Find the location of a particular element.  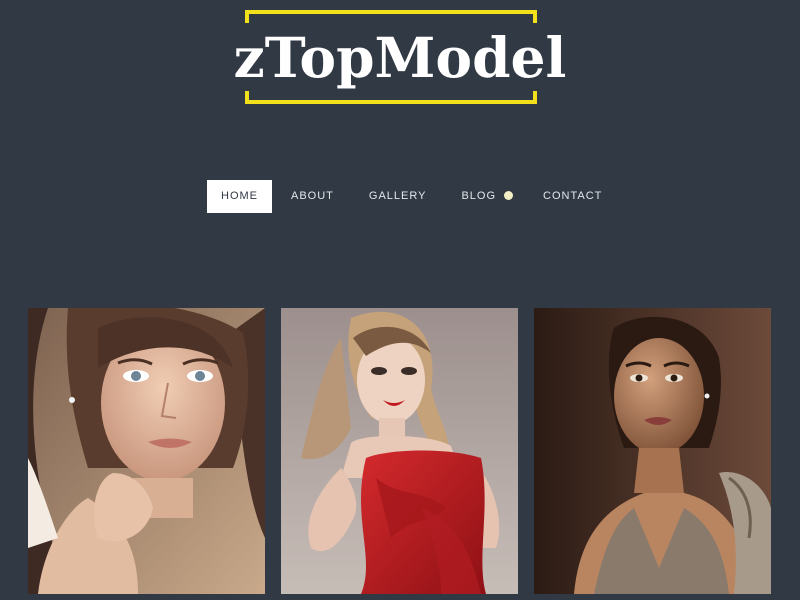

nav-item-blog: BLOG is located at coordinates (483, 196).